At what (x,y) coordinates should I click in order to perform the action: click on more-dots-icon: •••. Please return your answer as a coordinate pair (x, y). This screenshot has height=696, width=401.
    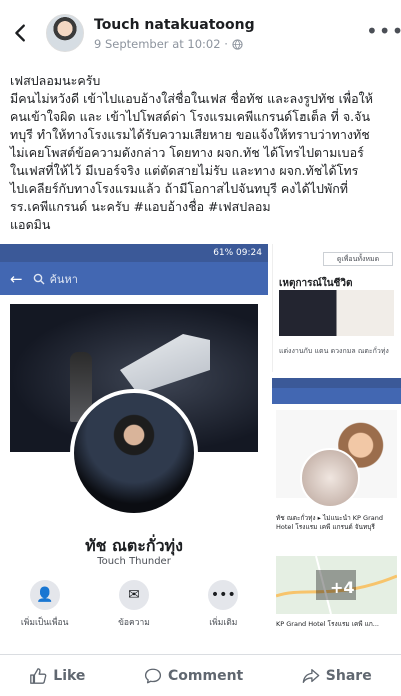
    Looking at the image, I should click on (223, 595).